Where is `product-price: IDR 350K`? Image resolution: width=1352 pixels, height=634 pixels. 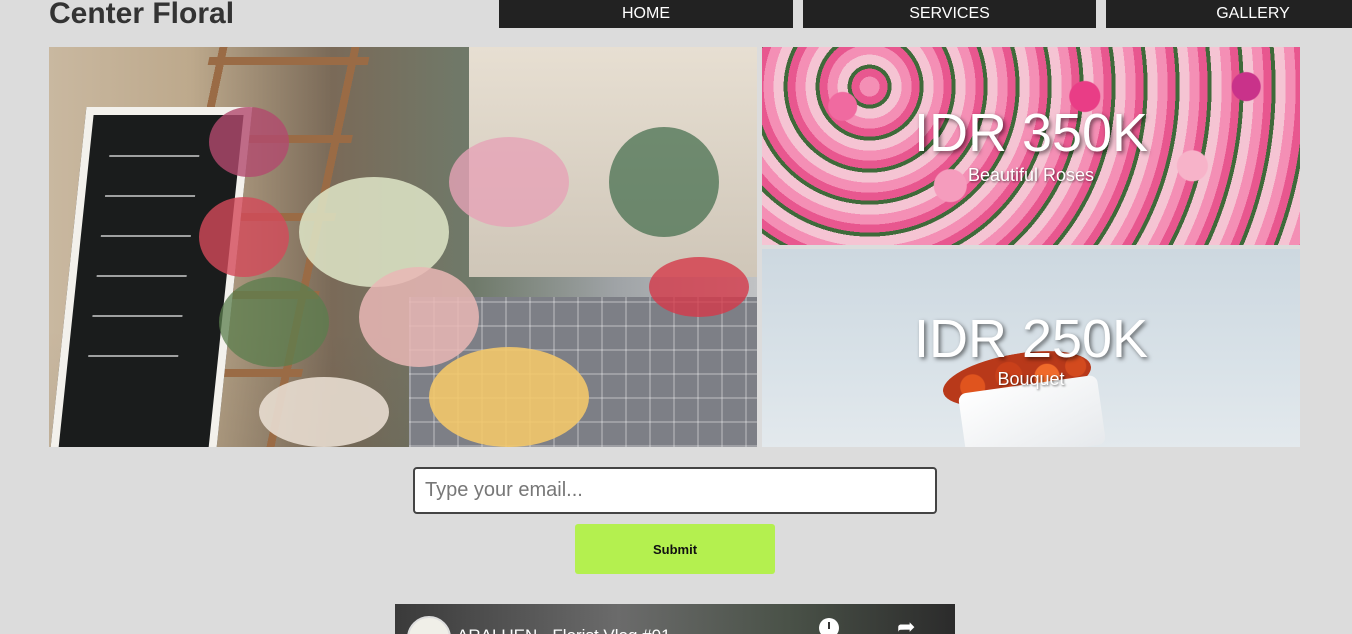 product-price: IDR 350K is located at coordinates (1031, 133).